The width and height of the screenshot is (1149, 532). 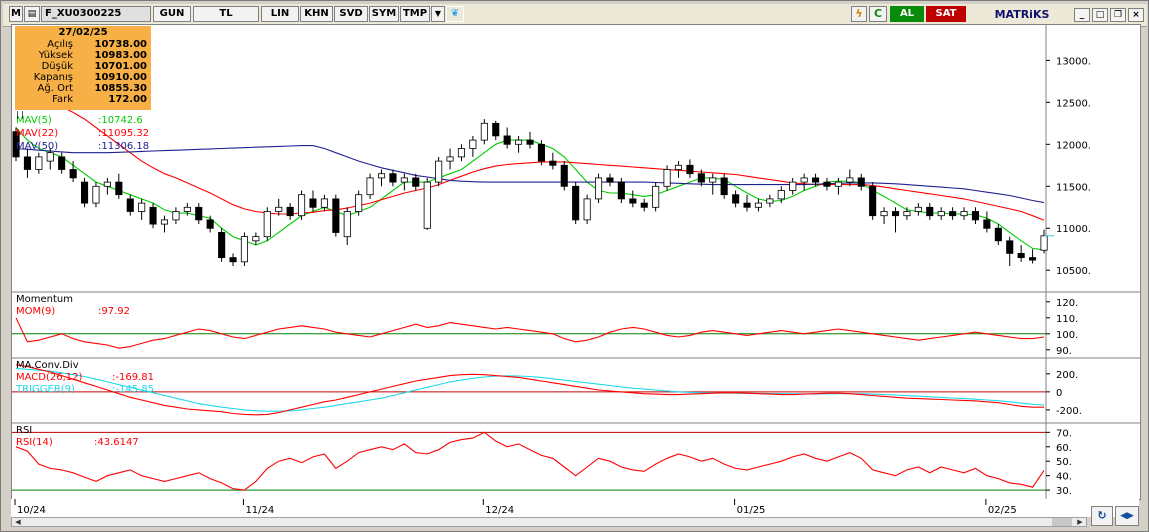 What do you see at coordinates (415, 14) in the screenshot?
I see `tmp-button: TMP` at bounding box center [415, 14].